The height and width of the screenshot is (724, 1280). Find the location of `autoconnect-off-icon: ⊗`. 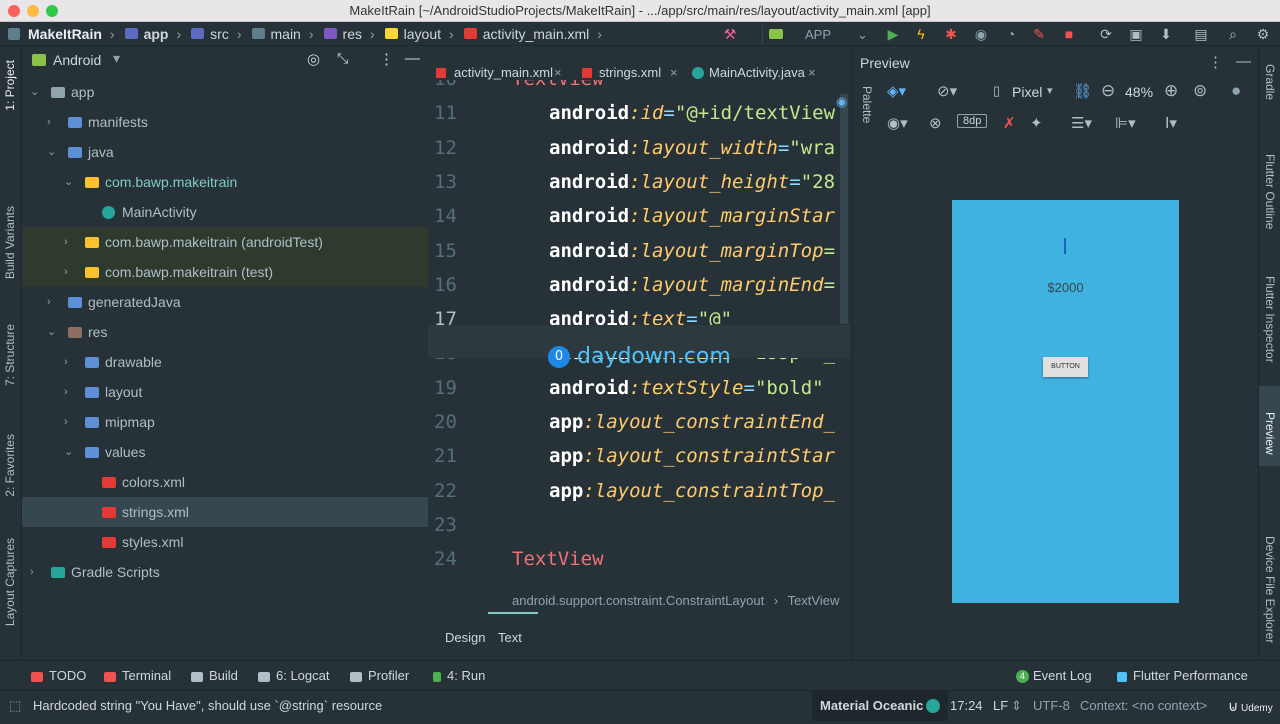

autoconnect-off-icon: ⊗ is located at coordinates (935, 123).